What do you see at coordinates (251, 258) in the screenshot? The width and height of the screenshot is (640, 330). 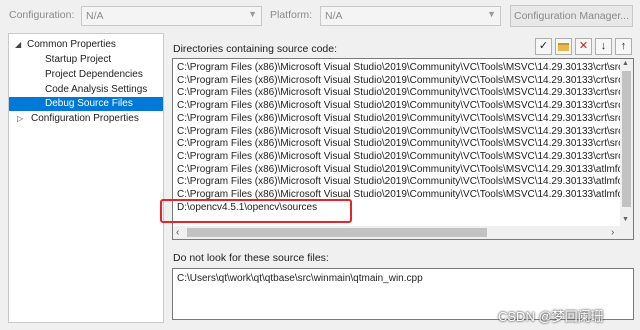 I see `exclude-files-label: Do not look for these source files:` at bounding box center [251, 258].